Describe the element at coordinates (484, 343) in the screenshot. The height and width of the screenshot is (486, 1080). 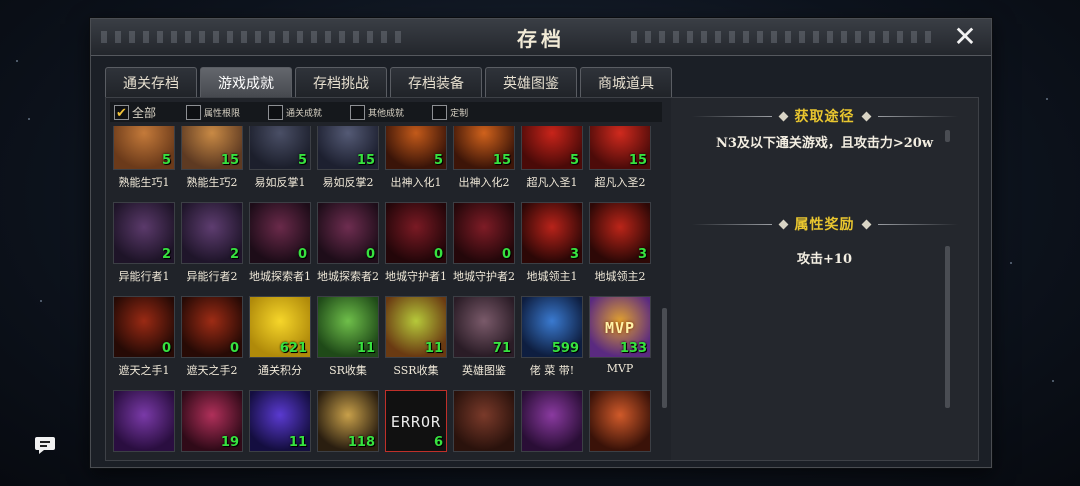
I see `achievement-item: 71 英雄图鉴` at that location.